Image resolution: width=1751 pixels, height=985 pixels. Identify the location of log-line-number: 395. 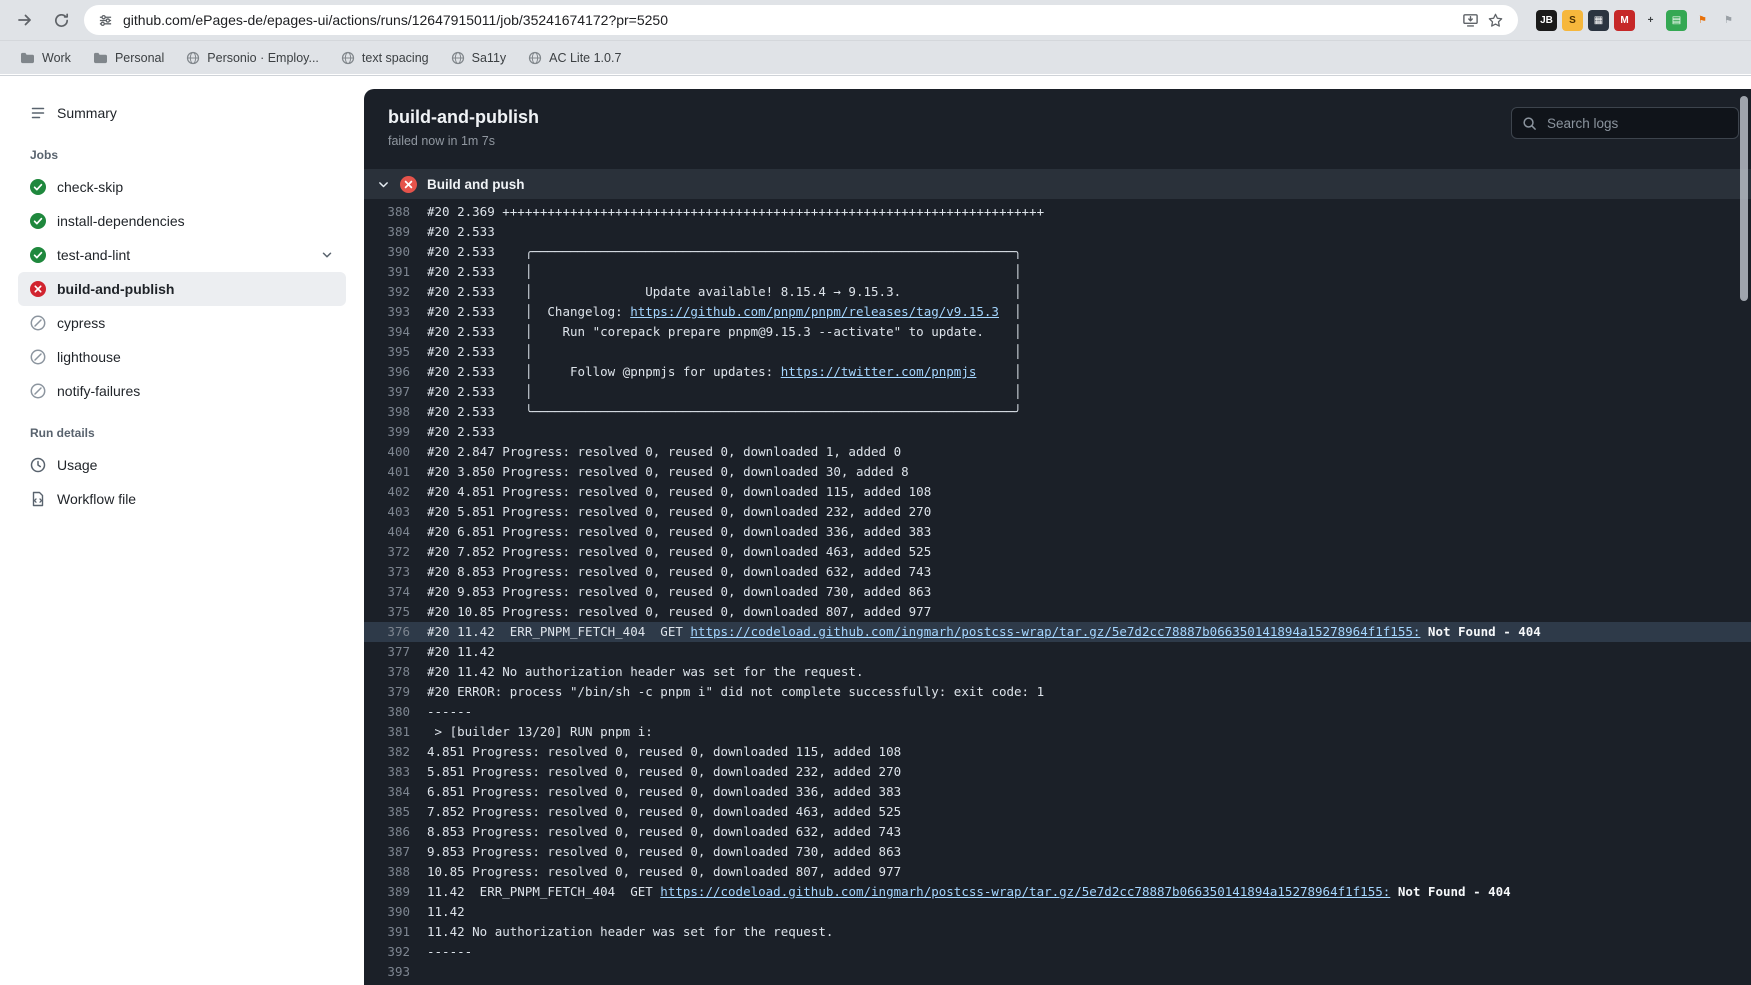
(387, 352).